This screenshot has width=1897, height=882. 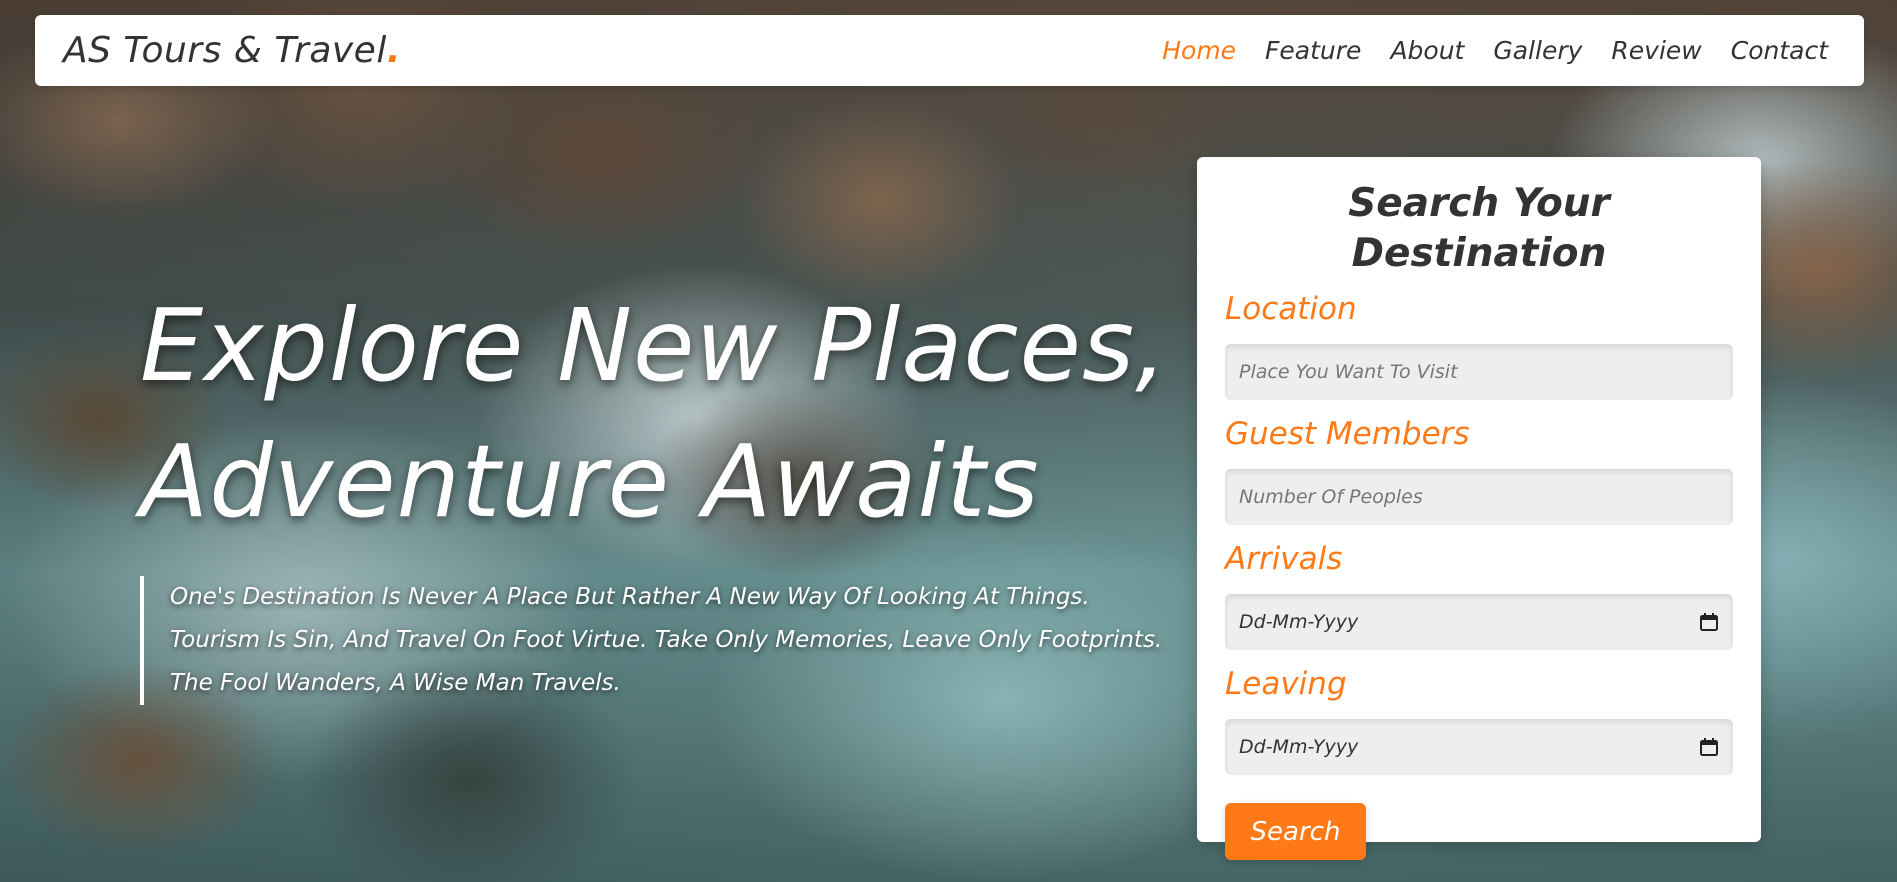 What do you see at coordinates (1299, 622) in the screenshot?
I see `arrivals-date-text: Dd-Mm-Yyyy` at bounding box center [1299, 622].